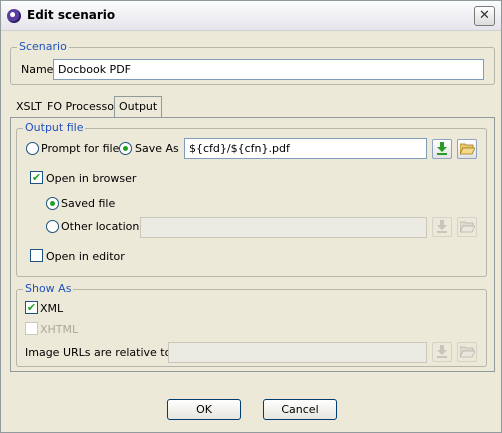 The height and width of the screenshot is (433, 502). What do you see at coordinates (283, 227) in the screenshot?
I see `other-location-field` at bounding box center [283, 227].